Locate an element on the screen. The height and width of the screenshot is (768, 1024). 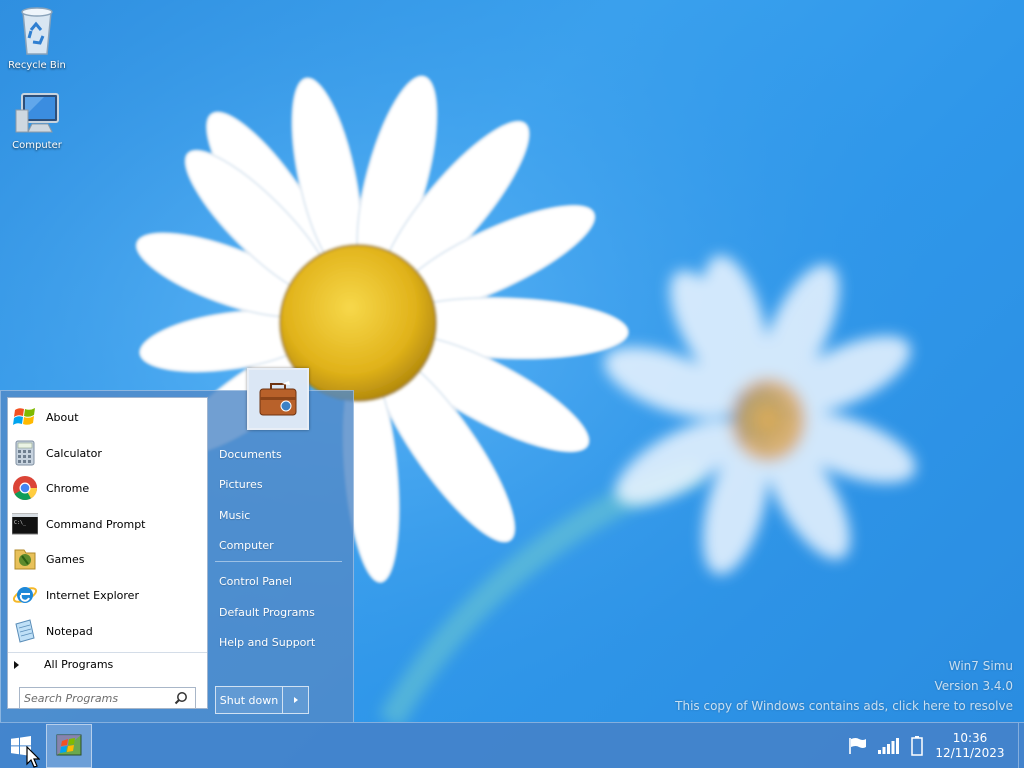
taskbar-clock: 10:36 12/11/2023 is located at coordinates (970, 746).